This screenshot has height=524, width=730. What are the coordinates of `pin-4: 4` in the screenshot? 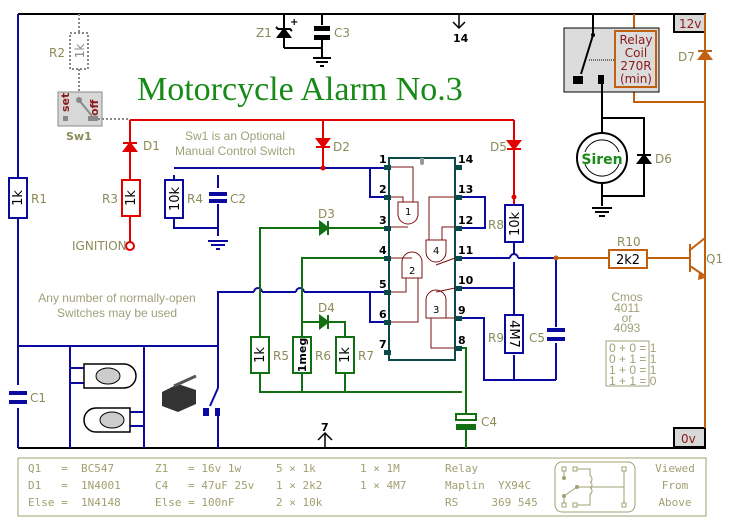 It's located at (383, 250).